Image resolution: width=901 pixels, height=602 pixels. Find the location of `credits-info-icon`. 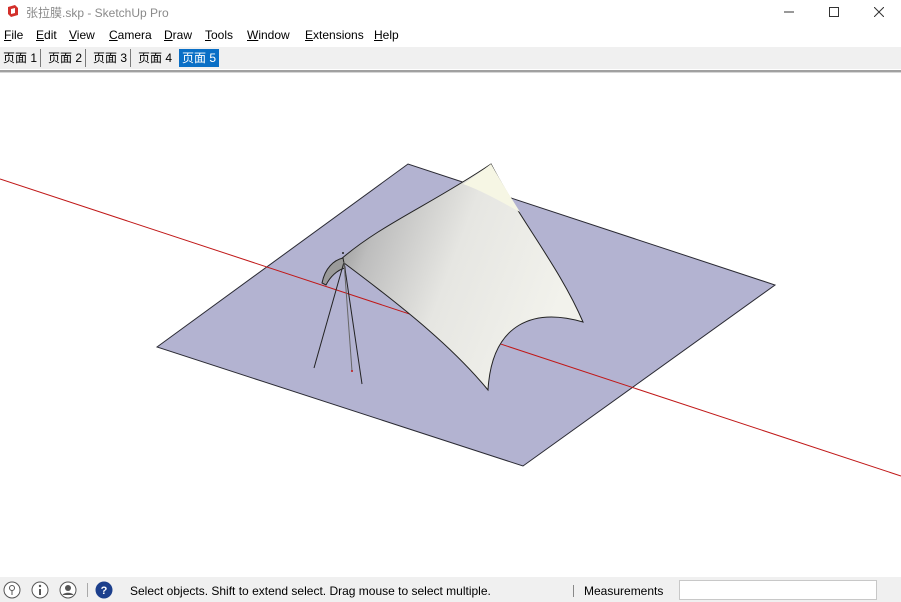

credits-info-icon is located at coordinates (40, 590).